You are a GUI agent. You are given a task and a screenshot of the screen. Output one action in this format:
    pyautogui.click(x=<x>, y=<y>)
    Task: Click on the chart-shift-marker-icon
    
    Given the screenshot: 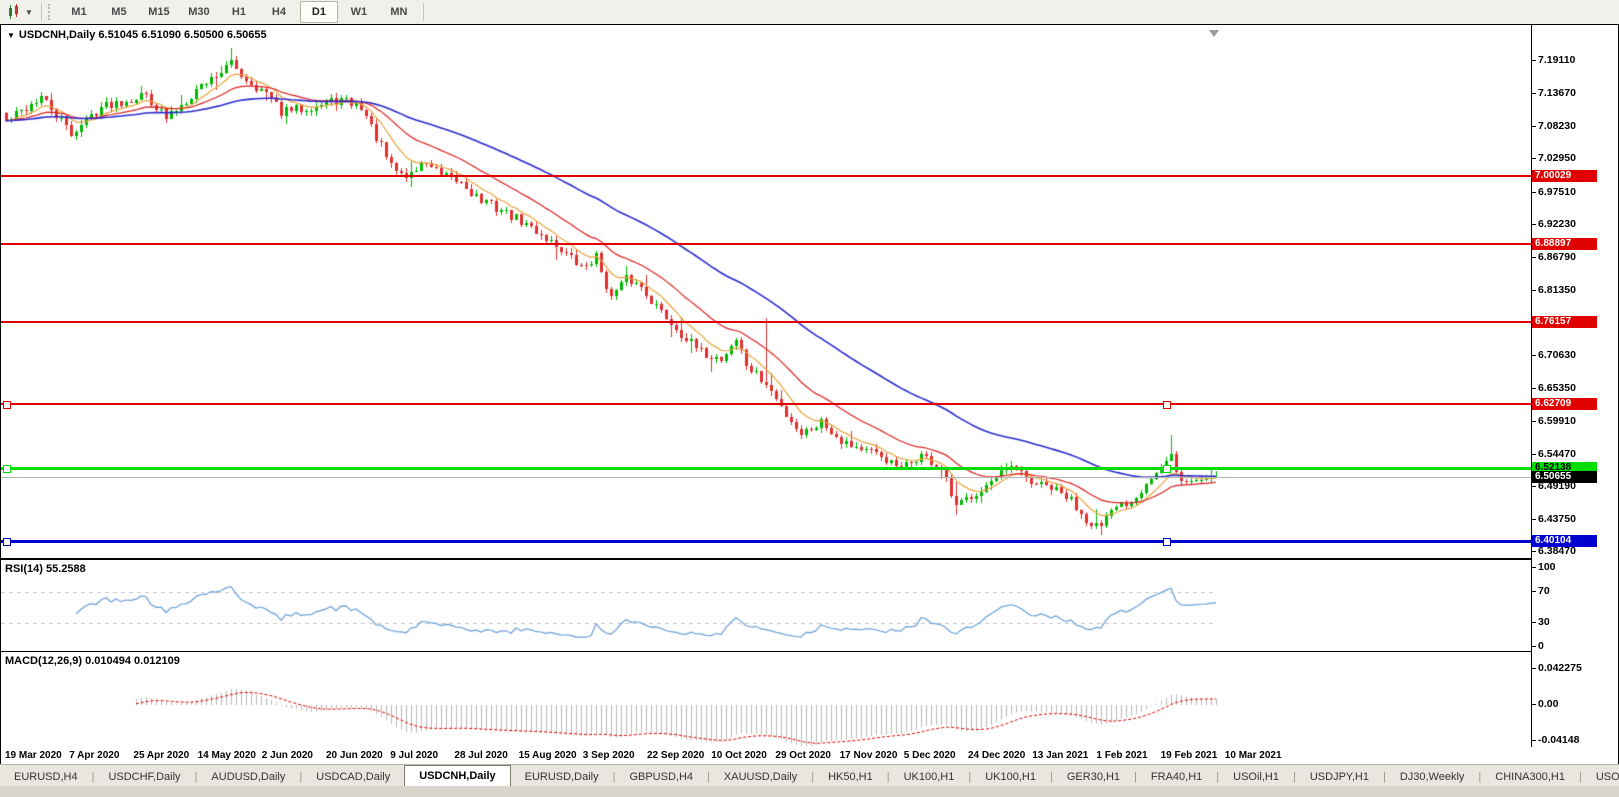 What is the action you would take?
    pyautogui.click(x=1214, y=33)
    